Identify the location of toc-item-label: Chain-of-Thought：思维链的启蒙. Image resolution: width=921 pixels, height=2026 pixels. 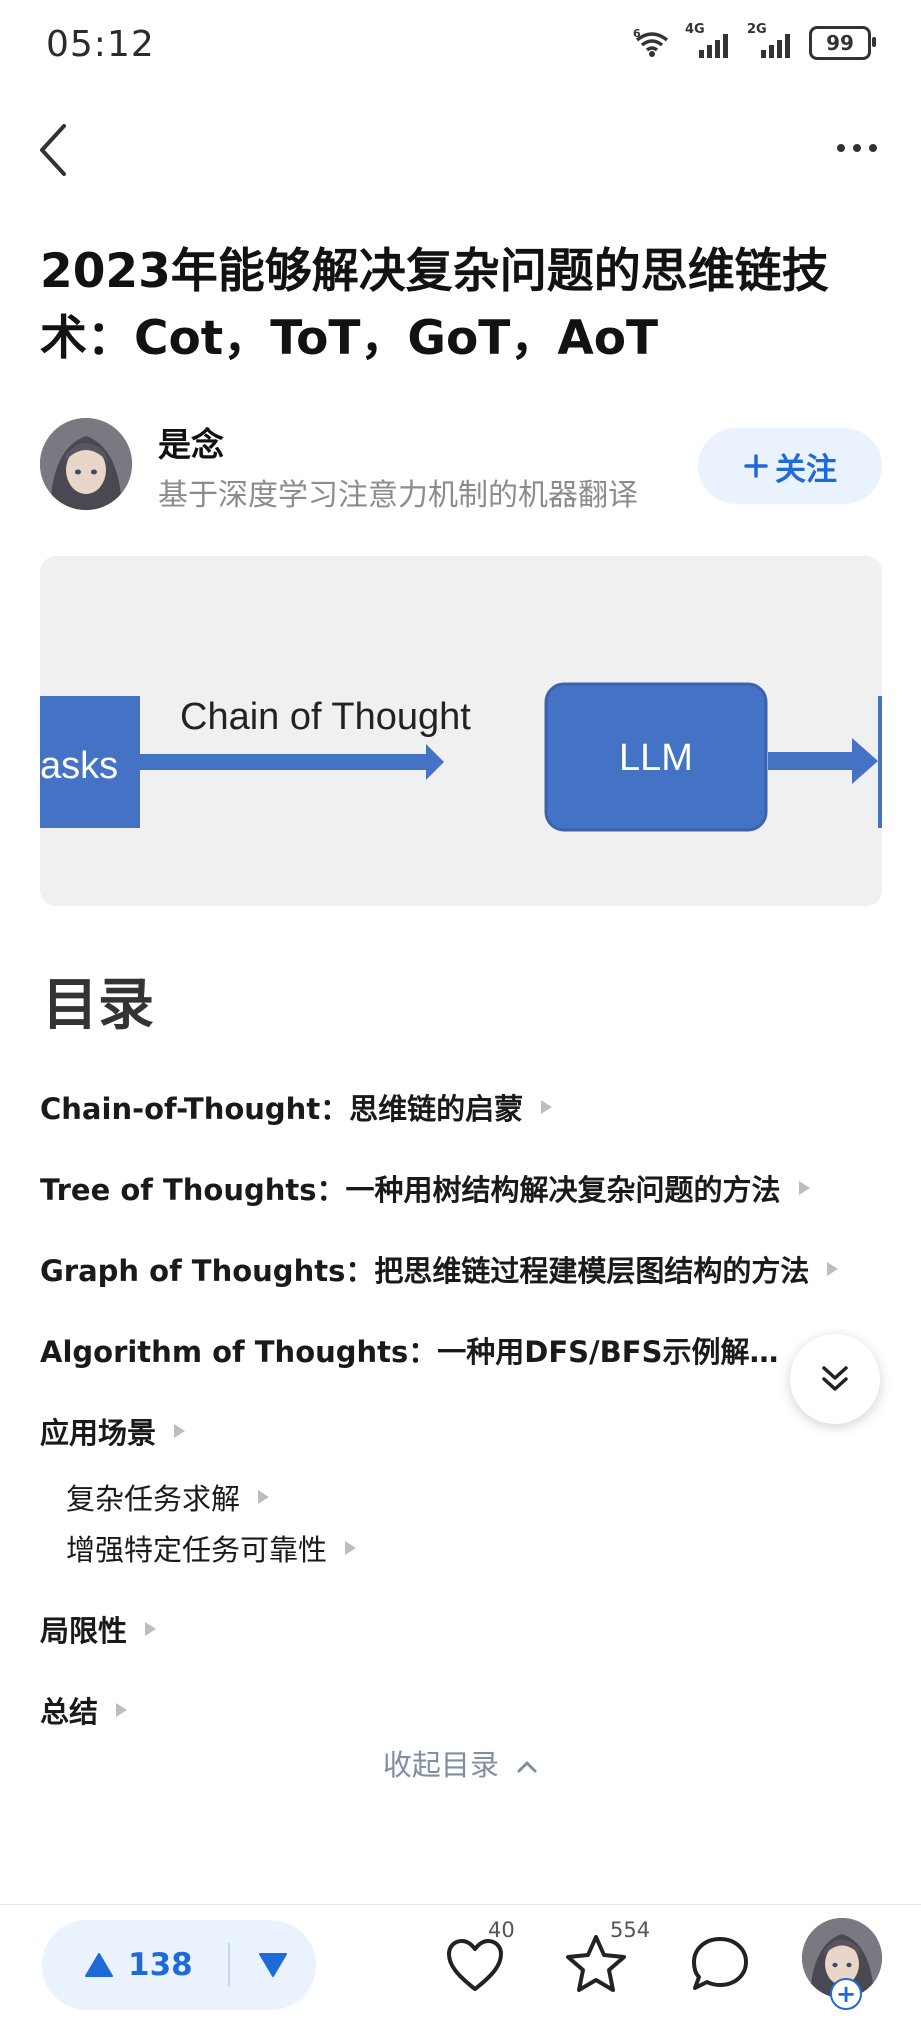
(282, 1109).